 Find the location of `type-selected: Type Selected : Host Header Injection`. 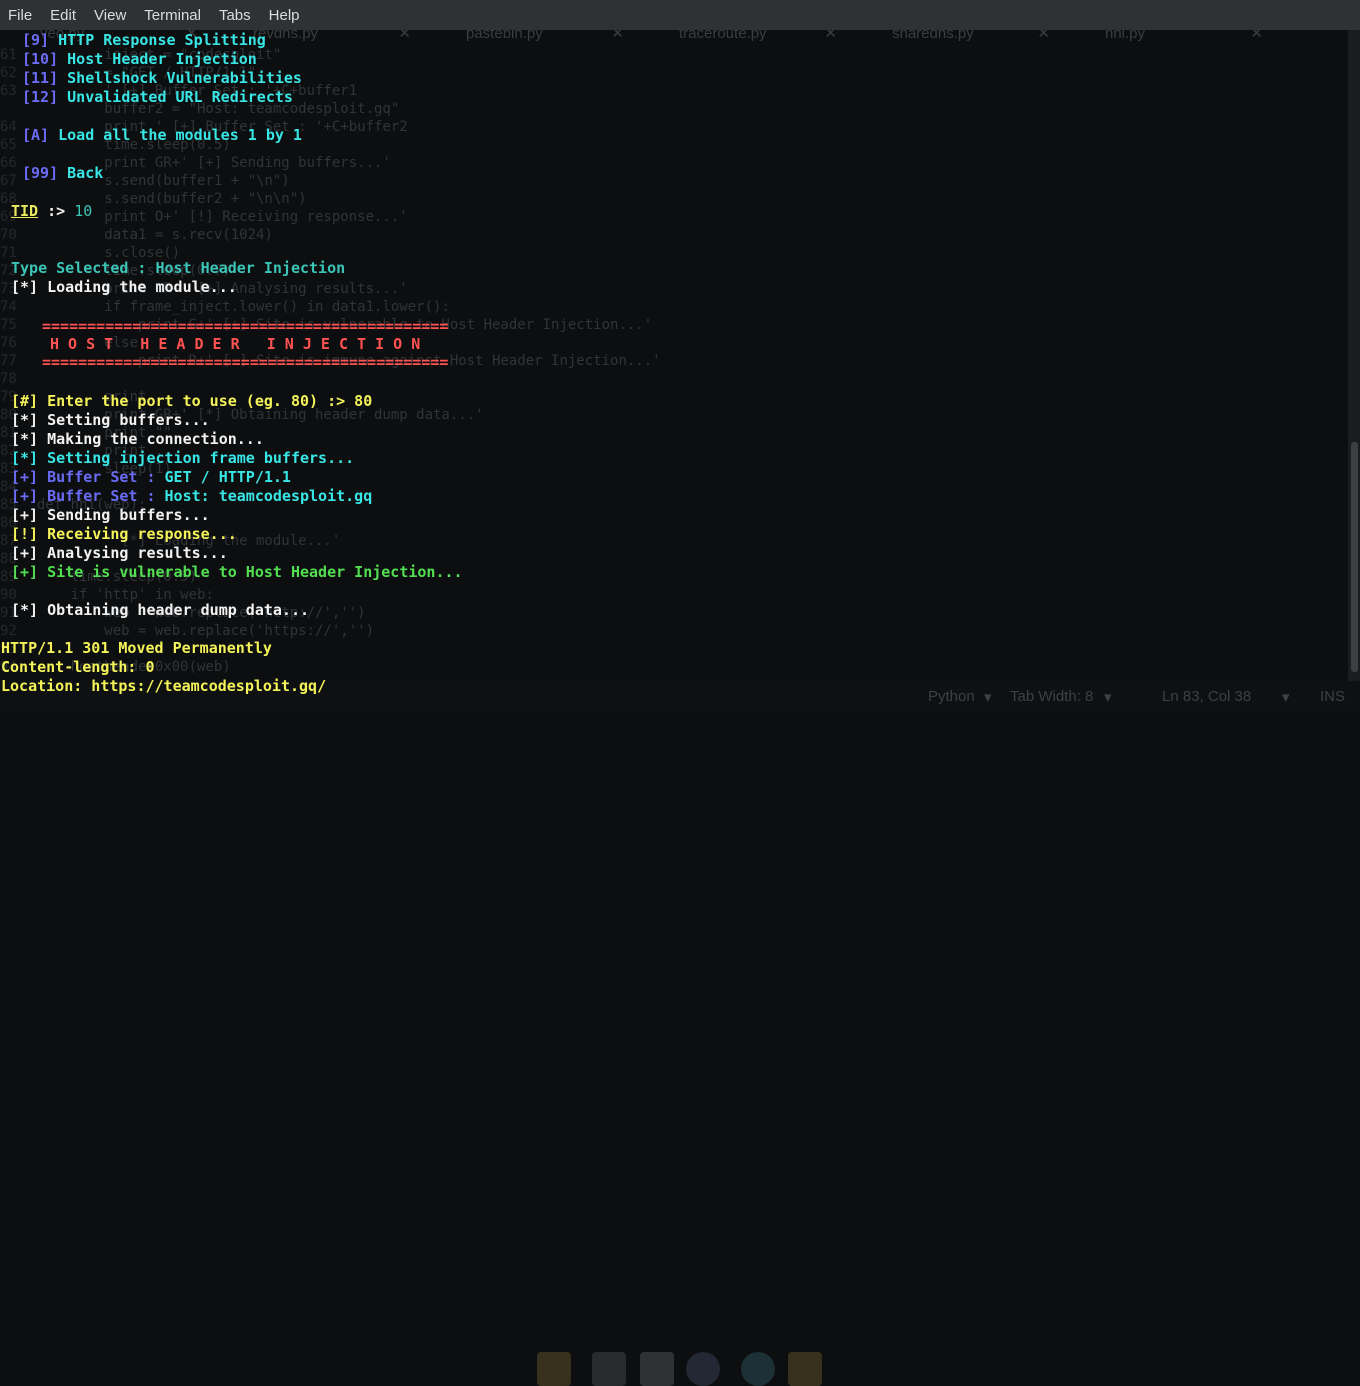

type-selected: Type Selected : Host Header Injection is located at coordinates (178, 268).